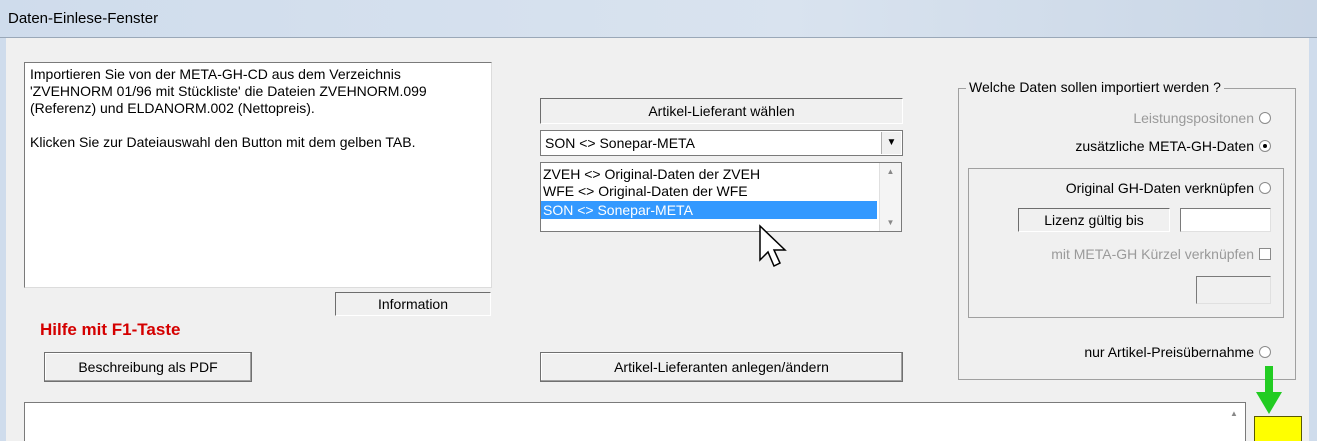  What do you see at coordinates (709, 191) in the screenshot?
I see `supplier-option-wfe: WFE <> Original-Daten der WFE` at bounding box center [709, 191].